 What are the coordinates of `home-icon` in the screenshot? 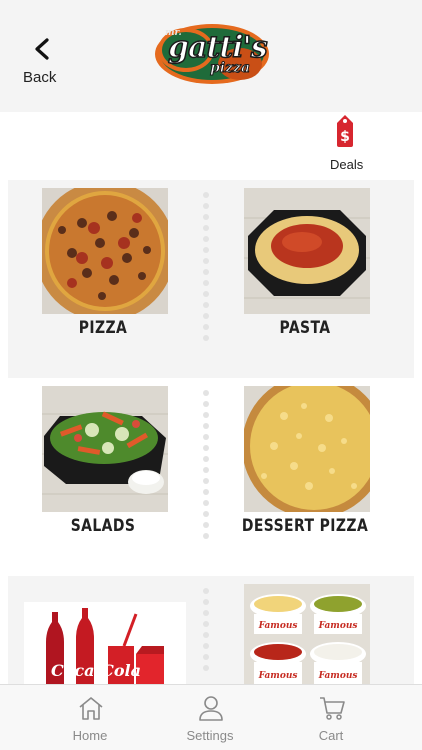 It's located at (91, 708).